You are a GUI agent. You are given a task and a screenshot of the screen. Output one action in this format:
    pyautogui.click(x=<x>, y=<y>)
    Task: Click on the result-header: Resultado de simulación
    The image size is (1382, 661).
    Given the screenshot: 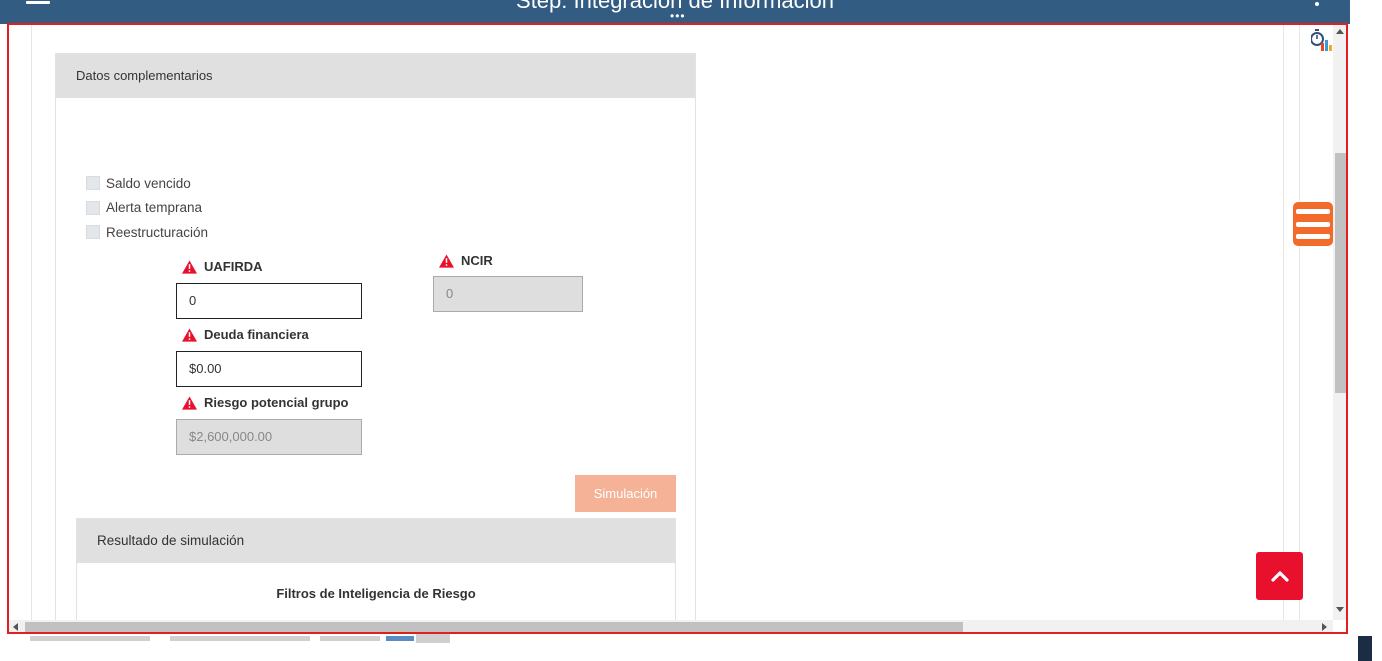 What is the action you would take?
    pyautogui.click(x=376, y=541)
    